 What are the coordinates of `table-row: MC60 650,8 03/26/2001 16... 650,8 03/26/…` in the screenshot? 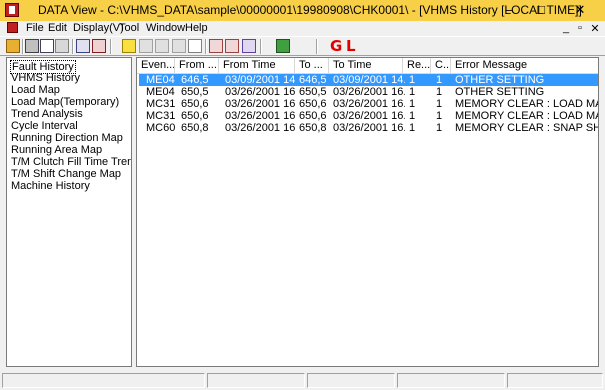 It's located at (368, 128).